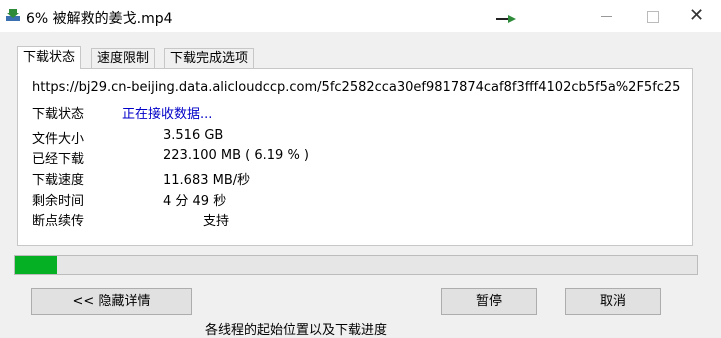  Describe the element at coordinates (130, 219) in the screenshot. I see `resume-row: 断点续传 支持` at that location.